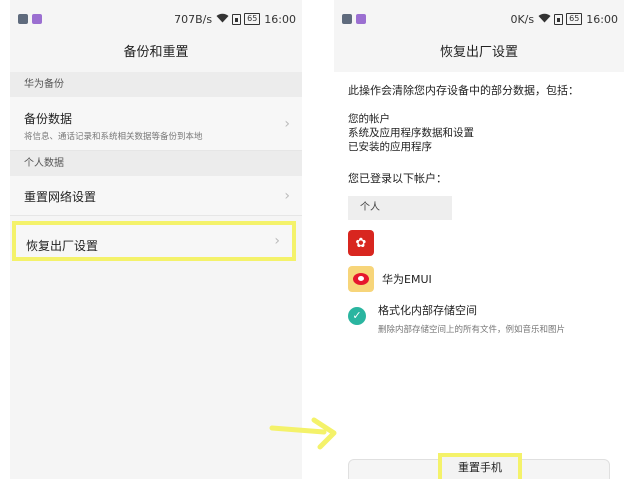 Image resolution: width=640 pixels, height=479 pixels. I want to click on section-header-personal-data: 个人数据, so click(156, 163).